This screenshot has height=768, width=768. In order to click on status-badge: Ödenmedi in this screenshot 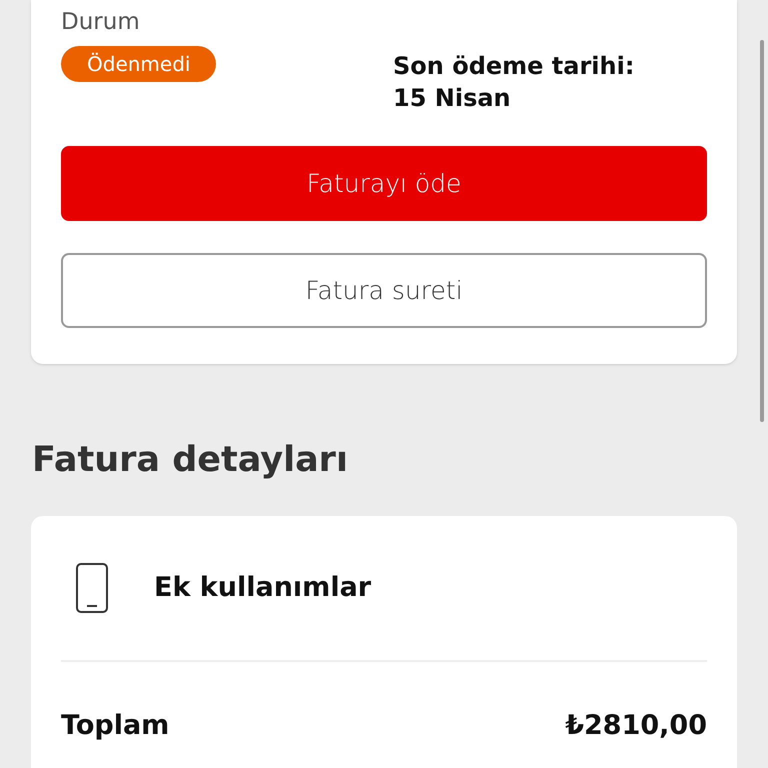, I will do `click(138, 64)`.